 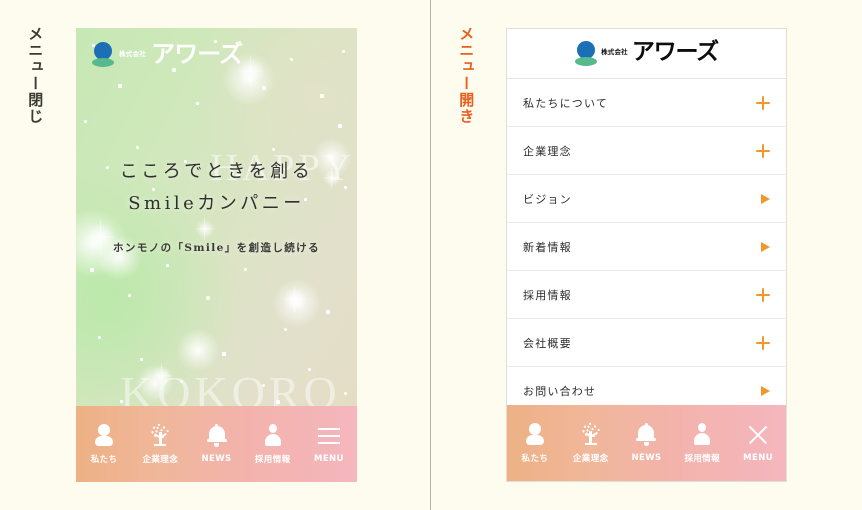 I want to click on nav-item-menu-close-toggle: MENU, so click(x=758, y=443).